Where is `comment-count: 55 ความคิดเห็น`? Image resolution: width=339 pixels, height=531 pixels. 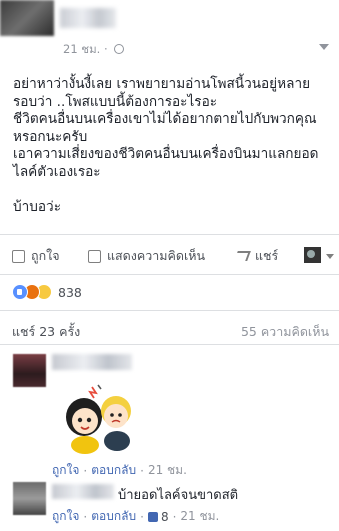 comment-count: 55 ความคิดเห็น is located at coordinates (285, 332).